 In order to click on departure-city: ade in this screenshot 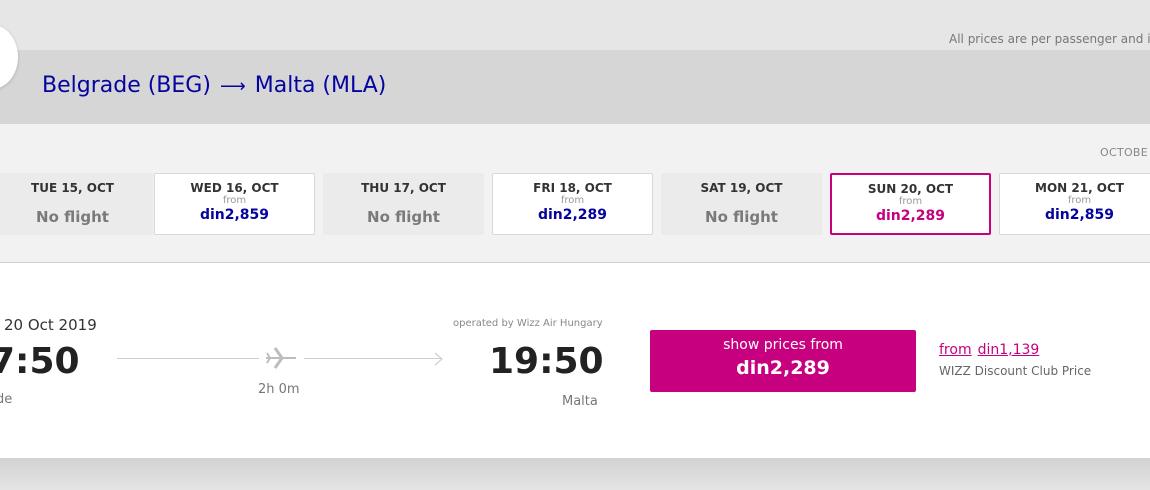, I will do `click(6, 399)`.